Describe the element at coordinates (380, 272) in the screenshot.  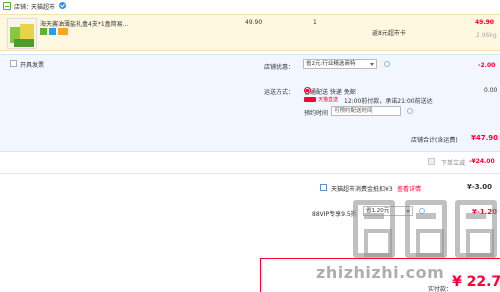
I see `watermark-url: zhizhizhi.com` at that location.